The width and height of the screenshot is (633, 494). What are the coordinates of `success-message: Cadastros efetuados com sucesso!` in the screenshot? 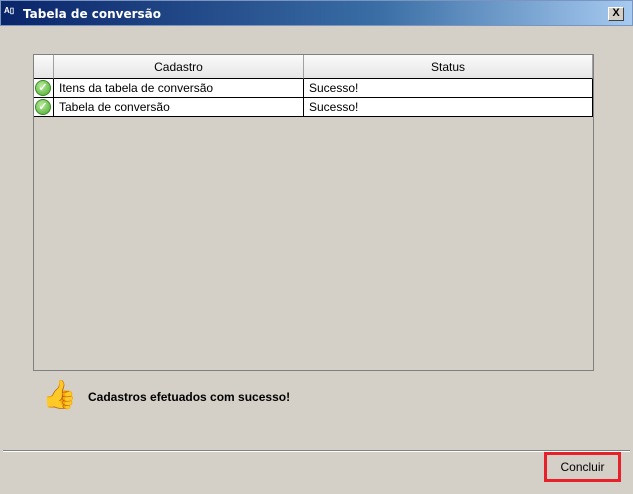 It's located at (189, 397).